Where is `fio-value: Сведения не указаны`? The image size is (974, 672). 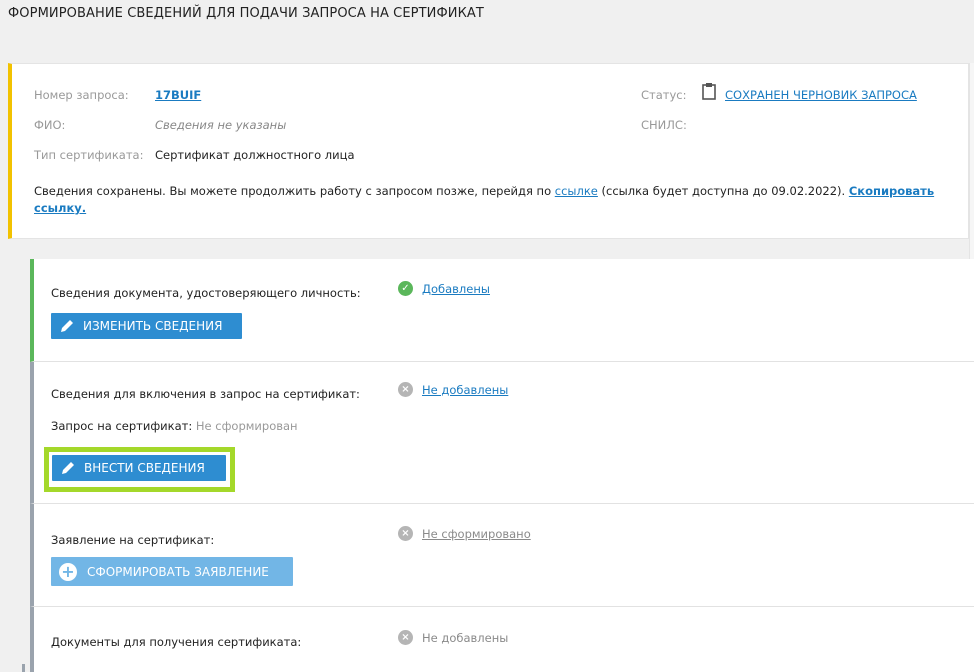
fio-value: Сведения не указаны is located at coordinates (221, 125).